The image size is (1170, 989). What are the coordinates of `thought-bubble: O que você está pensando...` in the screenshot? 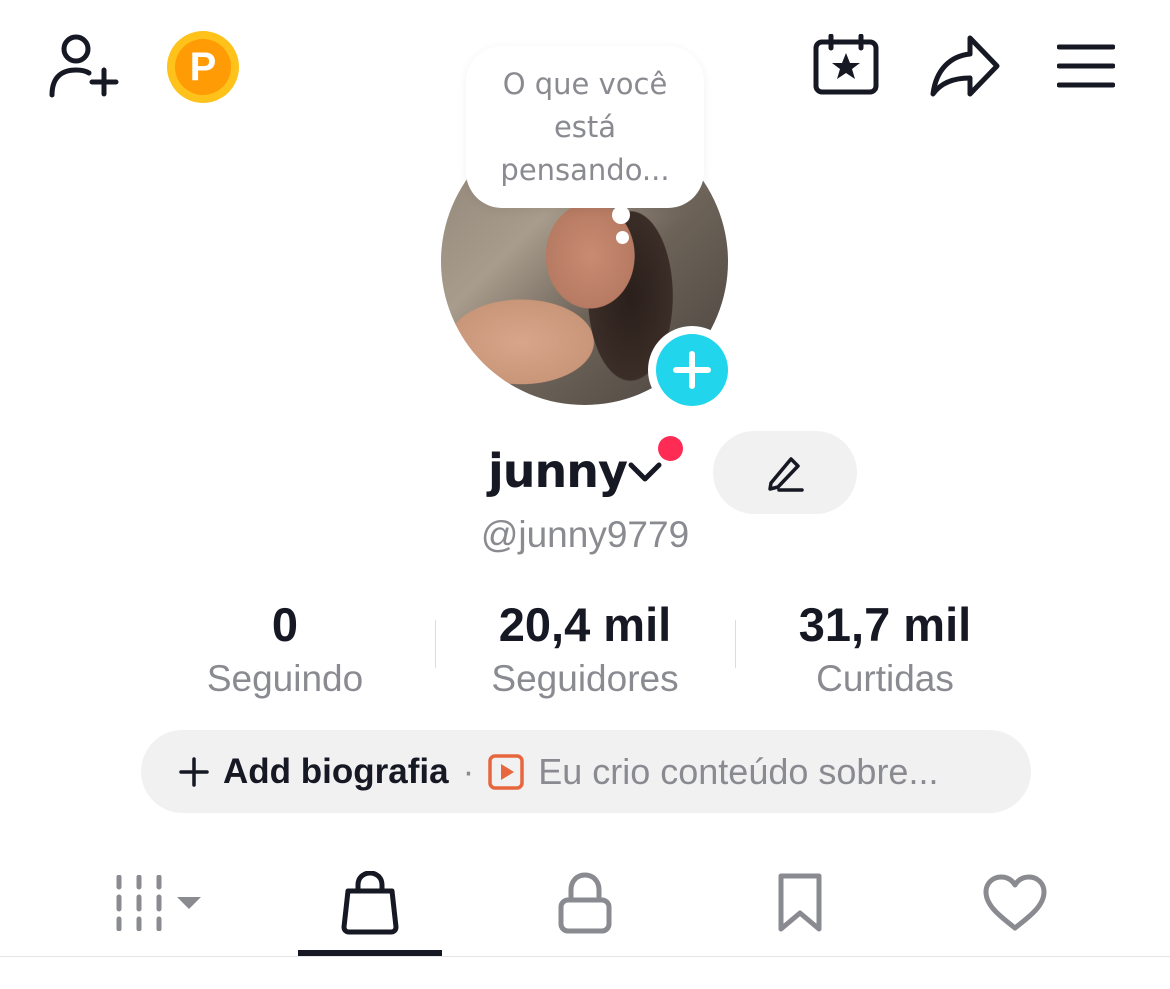 It's located at (585, 127).